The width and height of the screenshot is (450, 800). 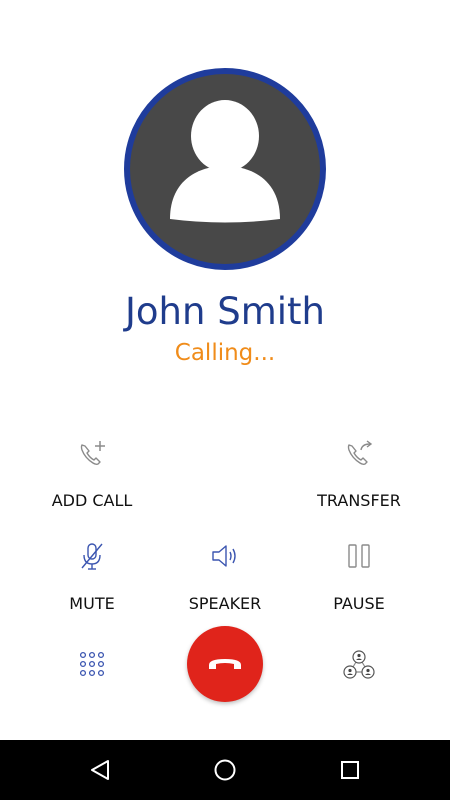 I want to click on speaker-button, so click(x=225, y=558).